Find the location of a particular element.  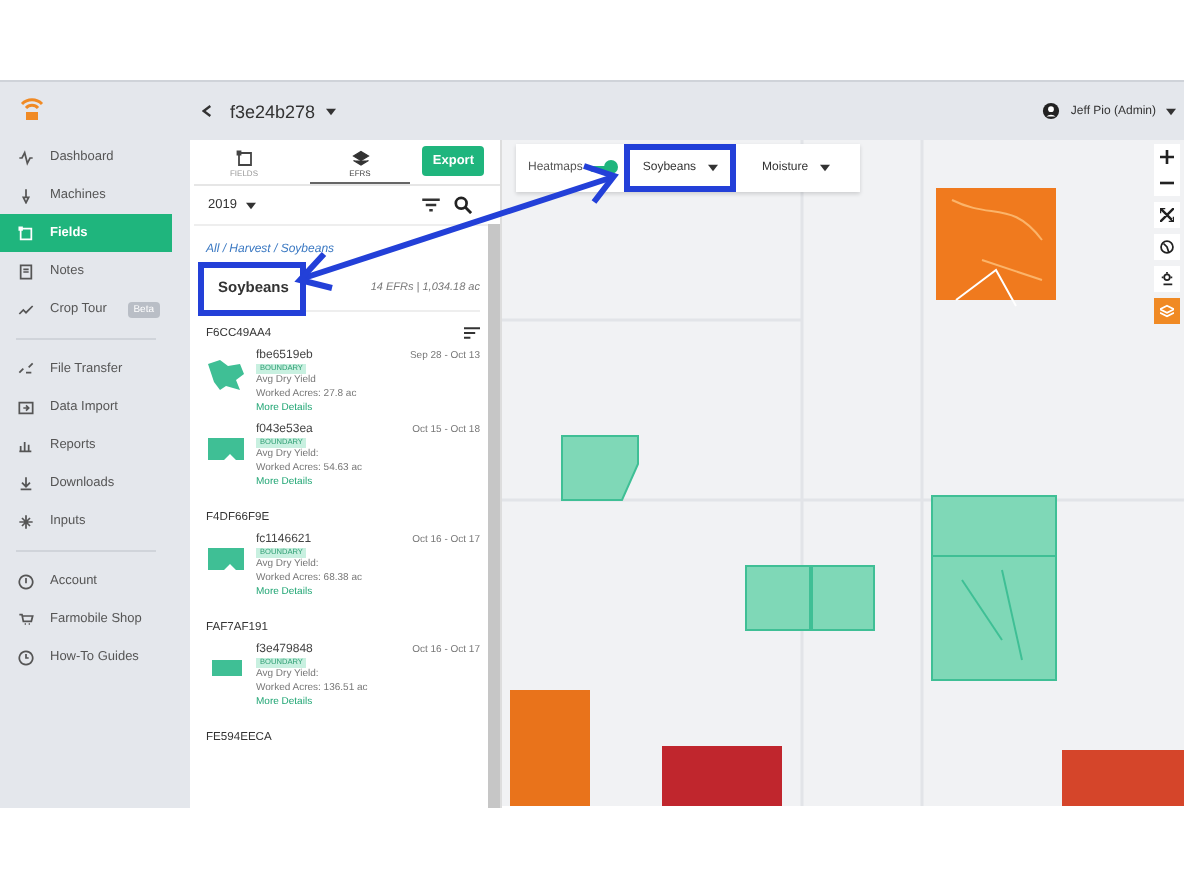

trend-icon is located at coordinates (26, 309).